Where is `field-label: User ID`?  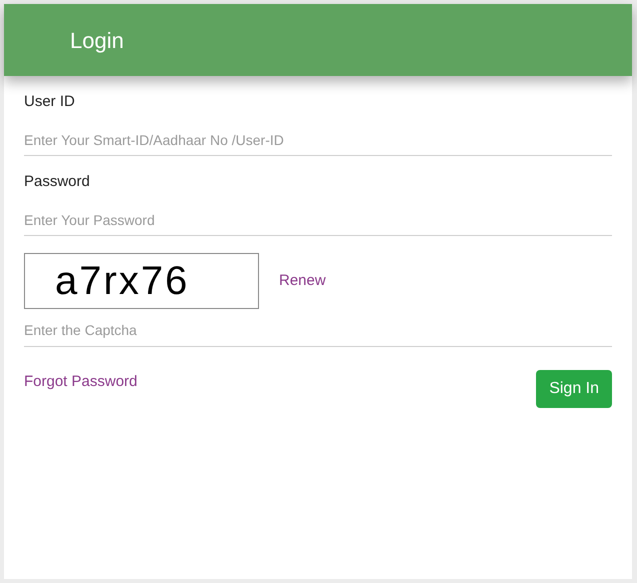
field-label: User ID is located at coordinates (50, 102).